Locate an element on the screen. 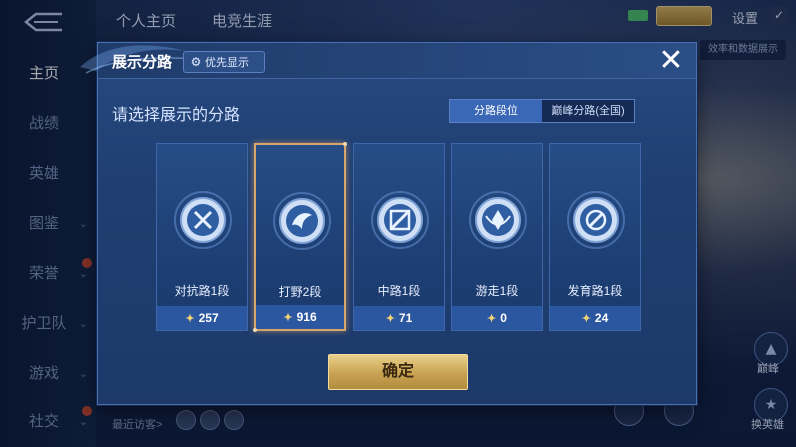 Image resolution: width=796 pixels, height=447 pixels. lane-card-value: 916 is located at coordinates (306, 317).